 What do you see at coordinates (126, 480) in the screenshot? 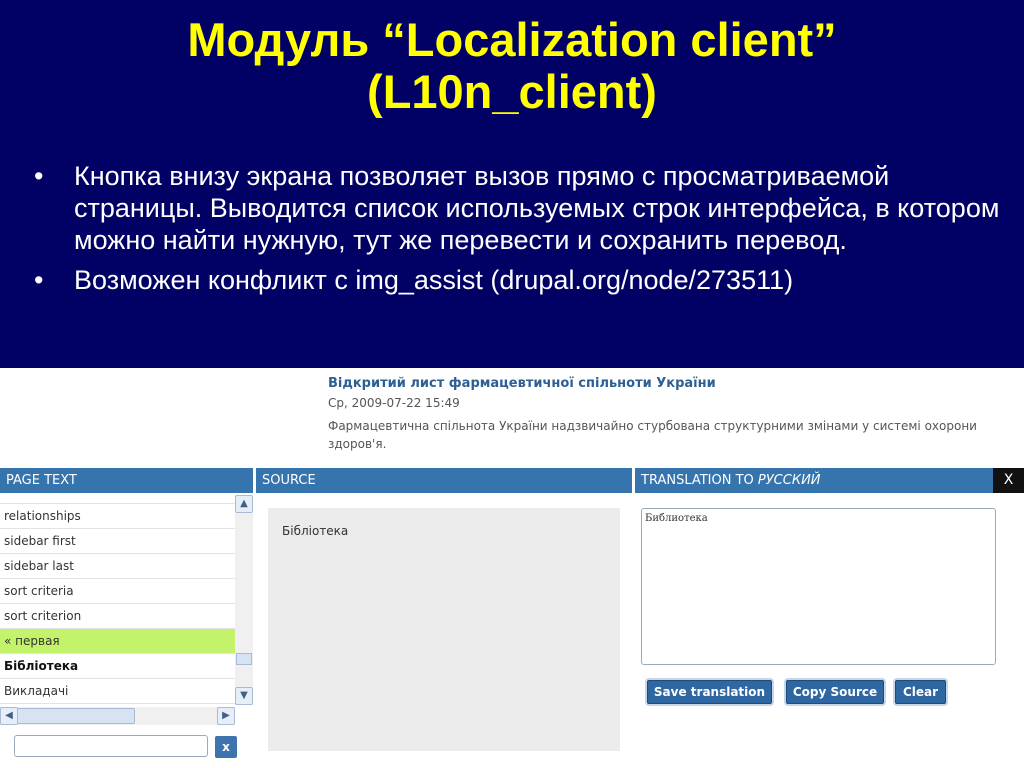
I see `page-text-header: PAGE TEXT` at bounding box center [126, 480].